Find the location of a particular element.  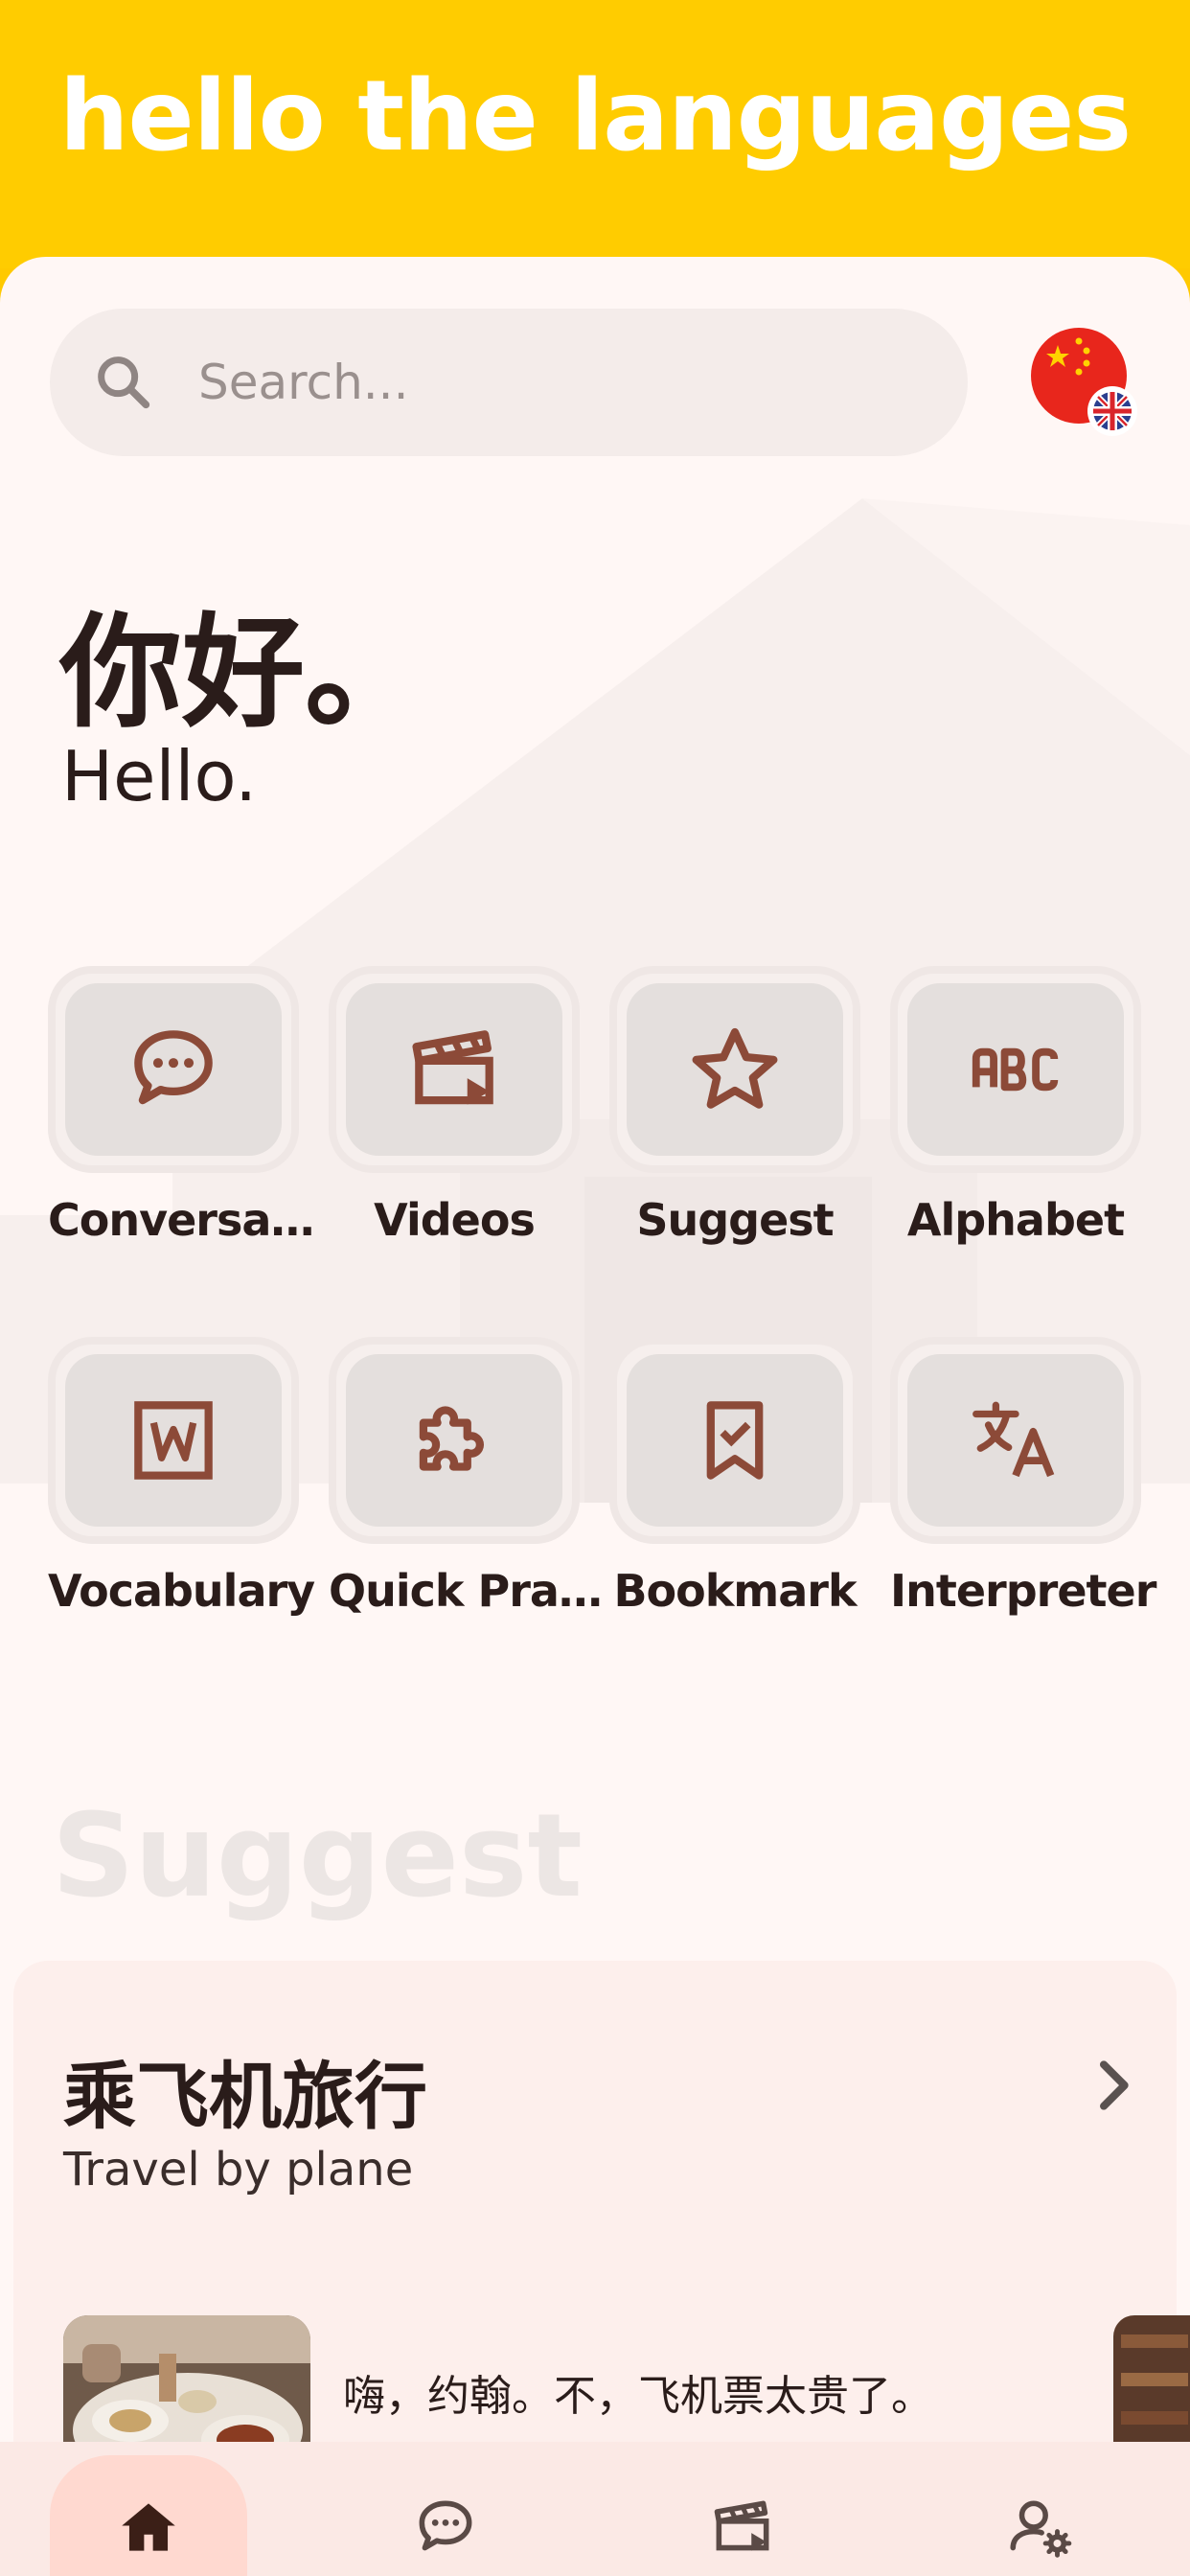

search-bar is located at coordinates (509, 382).